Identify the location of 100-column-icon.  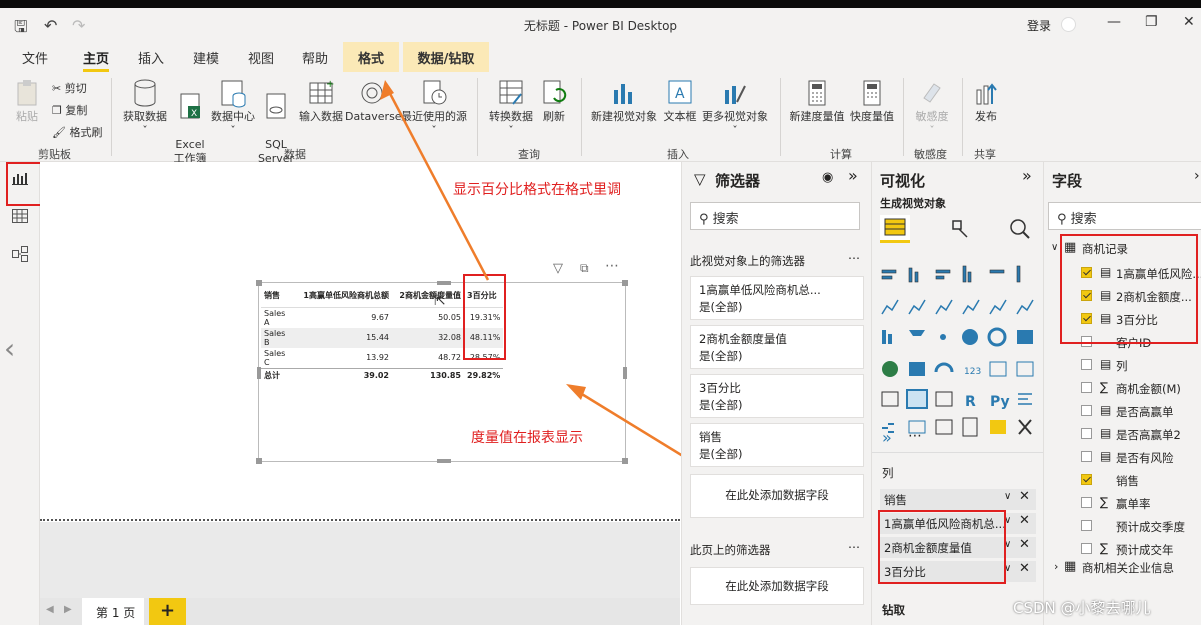
(1018, 274).